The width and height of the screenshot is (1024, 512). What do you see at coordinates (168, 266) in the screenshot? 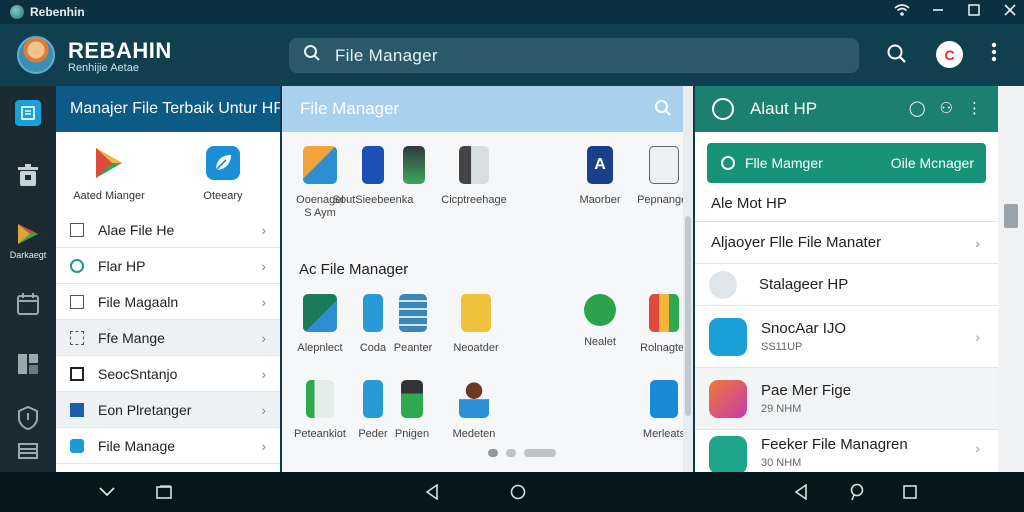
I see `list-item: Flar HP ›` at bounding box center [168, 266].